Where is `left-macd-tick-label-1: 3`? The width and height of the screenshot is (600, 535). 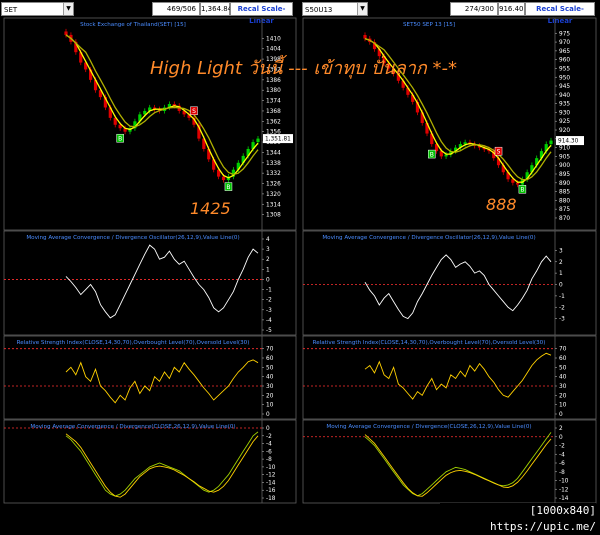
left-macd-tick-label-1: 3 is located at coordinates (268, 250).